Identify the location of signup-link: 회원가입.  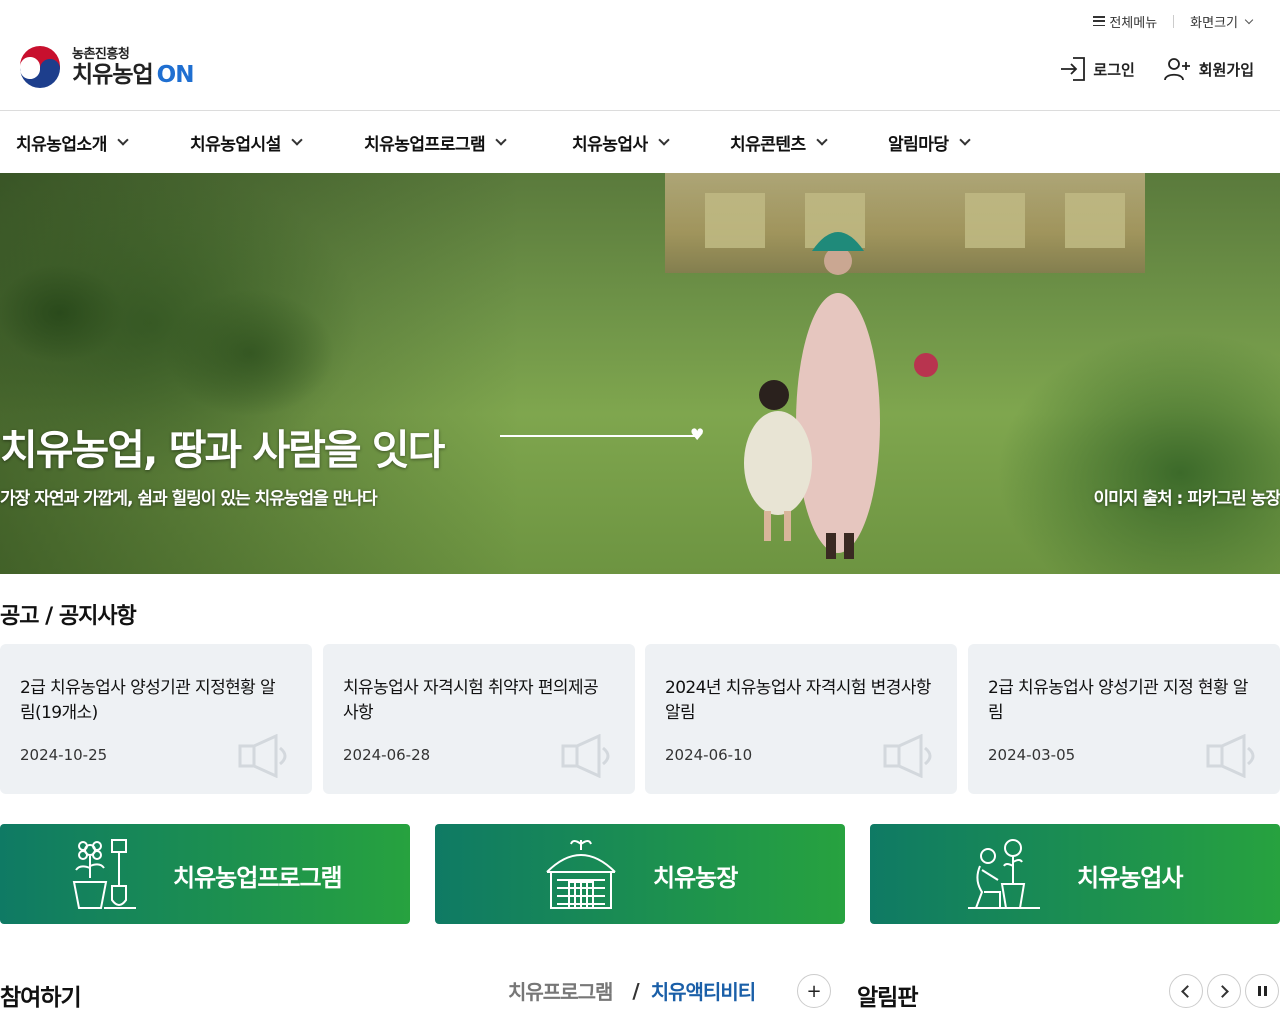
(1208, 69).